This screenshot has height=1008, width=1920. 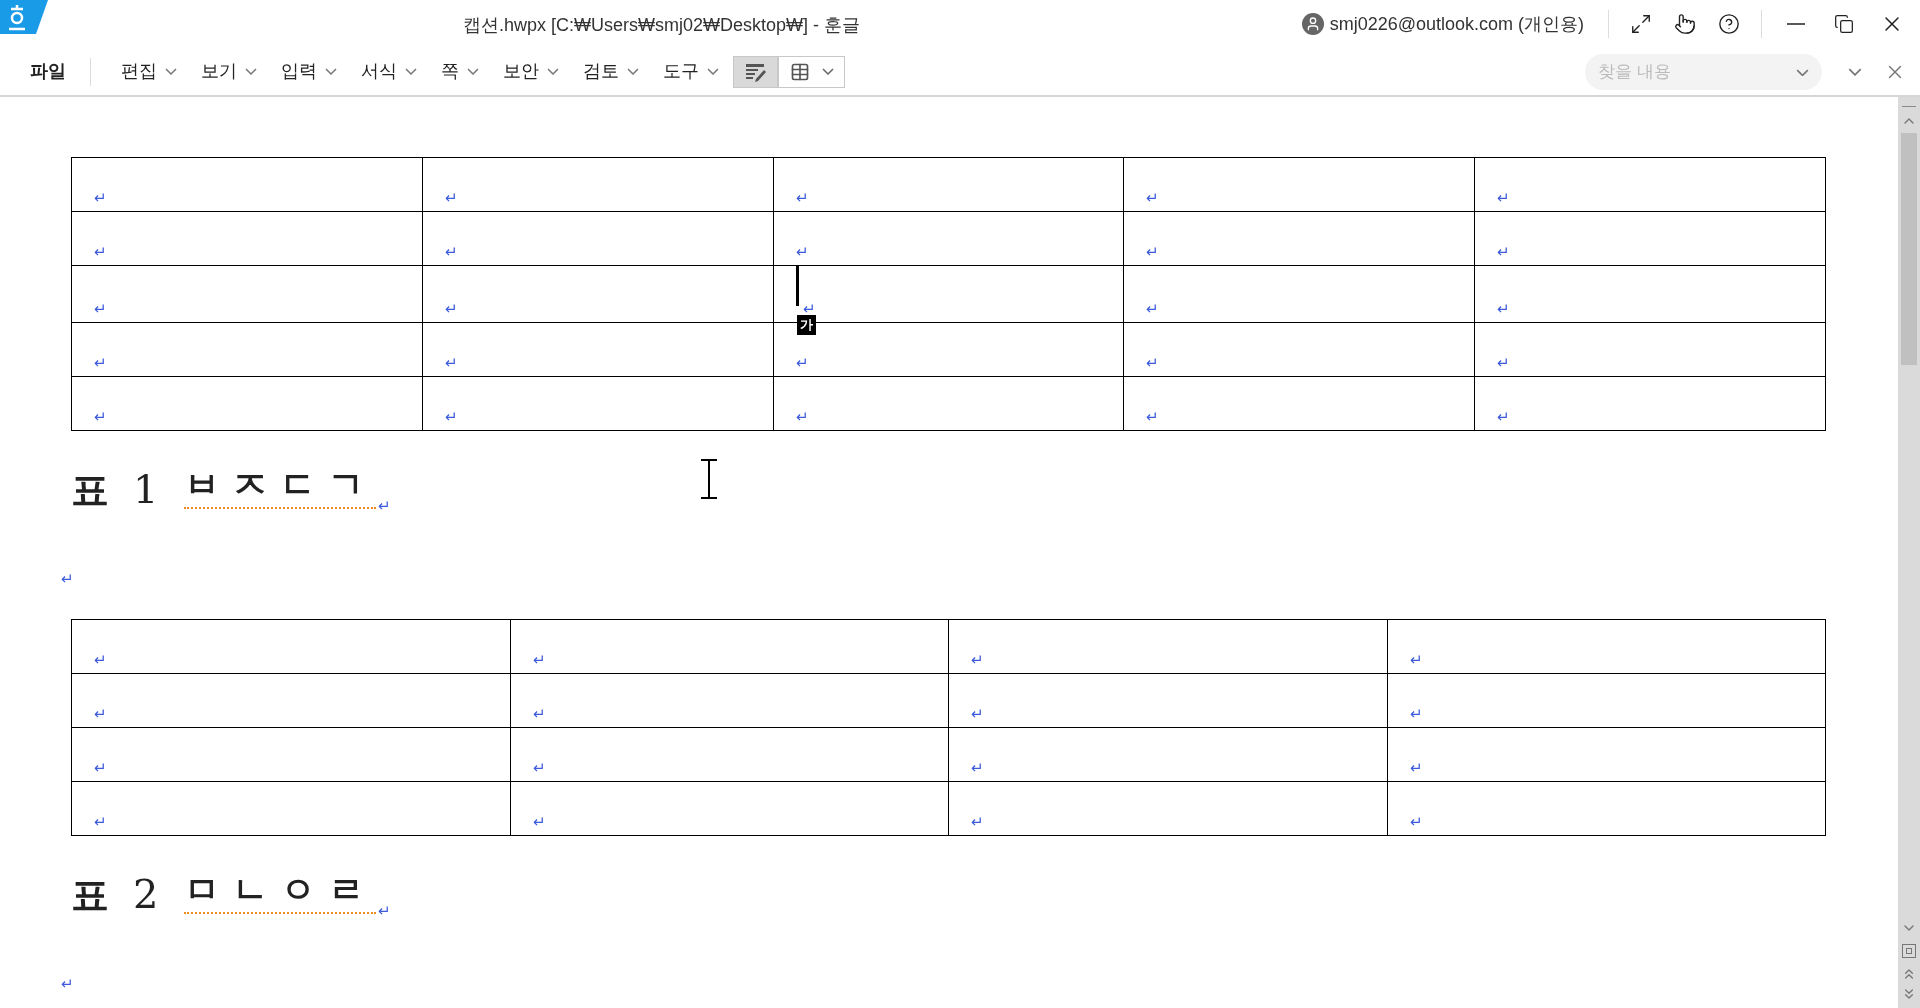 What do you see at coordinates (797, 286) in the screenshot?
I see `text-caret` at bounding box center [797, 286].